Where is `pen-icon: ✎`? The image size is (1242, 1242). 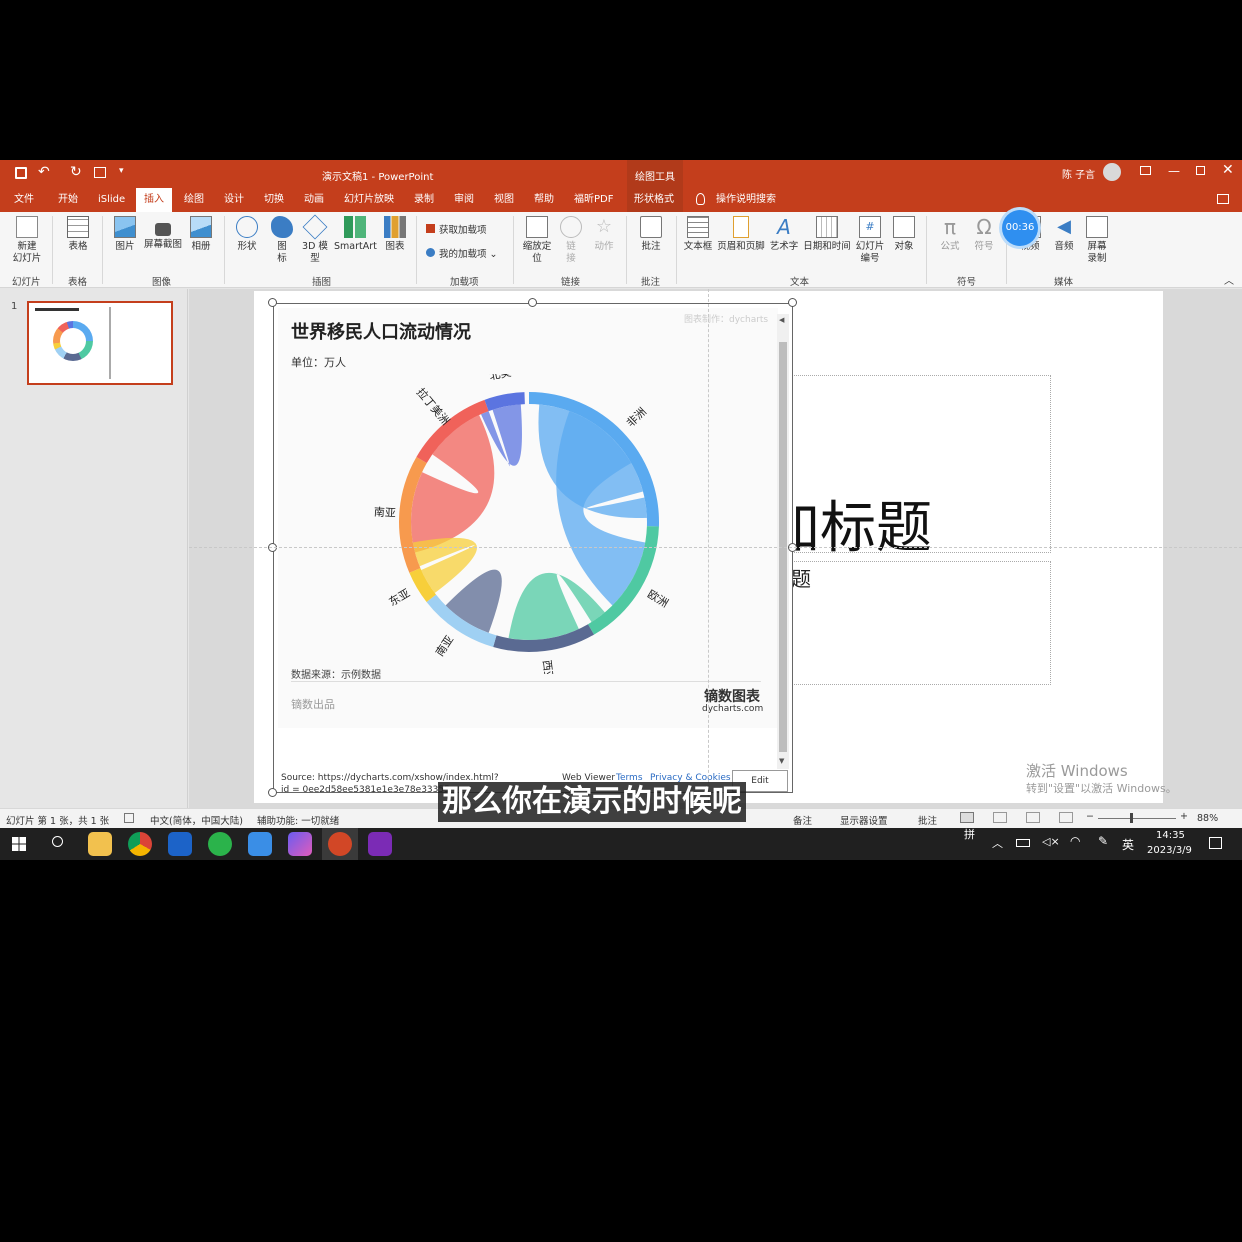 pen-icon: ✎ is located at coordinates (1103, 841).